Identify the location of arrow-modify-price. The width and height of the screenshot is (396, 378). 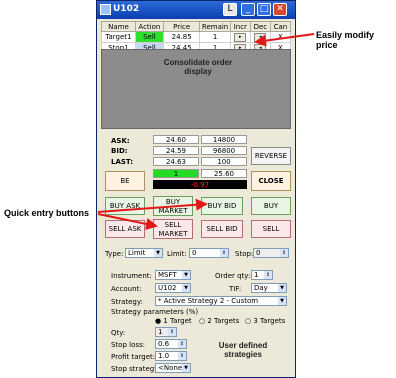
(284, 40).